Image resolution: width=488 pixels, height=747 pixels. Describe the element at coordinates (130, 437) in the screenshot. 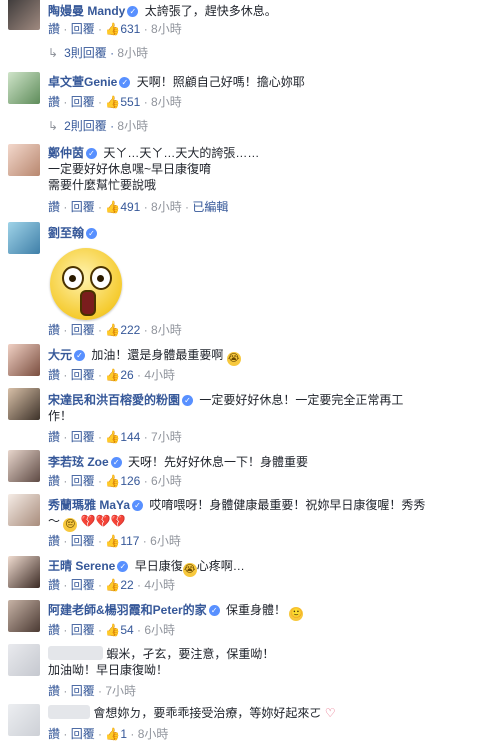

I see `like-count: 144` at that location.